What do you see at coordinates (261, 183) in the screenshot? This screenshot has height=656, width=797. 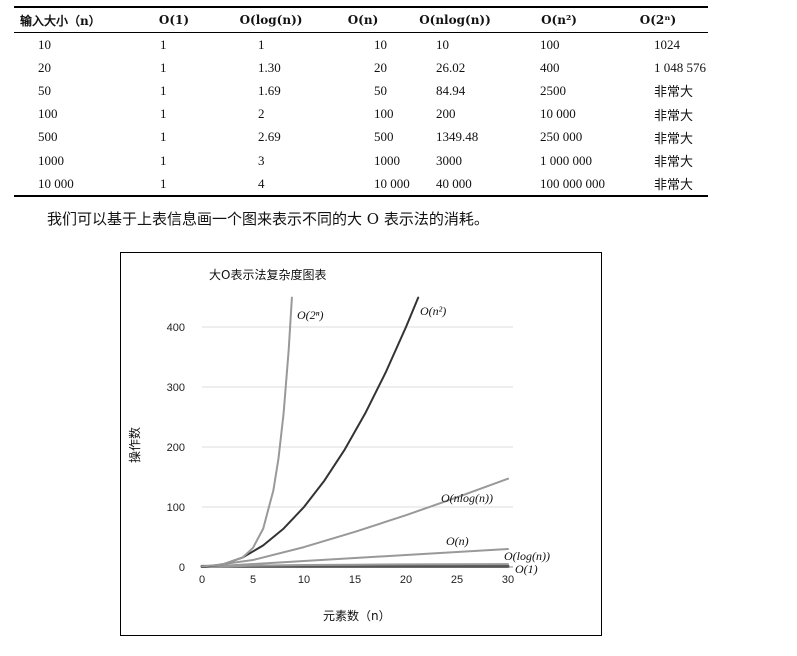 I see `table-cell: 4` at bounding box center [261, 183].